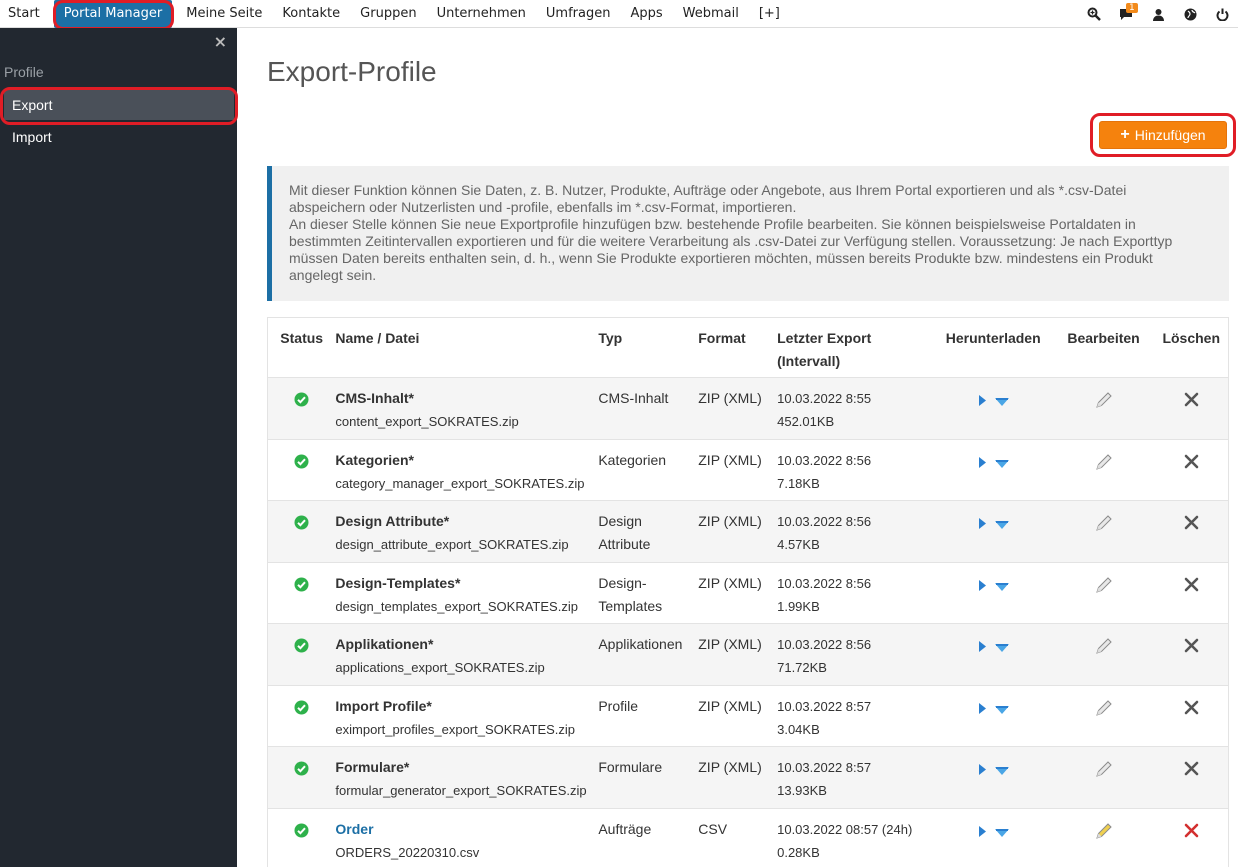  I want to click on top-icons: 1, so click(1158, 14).